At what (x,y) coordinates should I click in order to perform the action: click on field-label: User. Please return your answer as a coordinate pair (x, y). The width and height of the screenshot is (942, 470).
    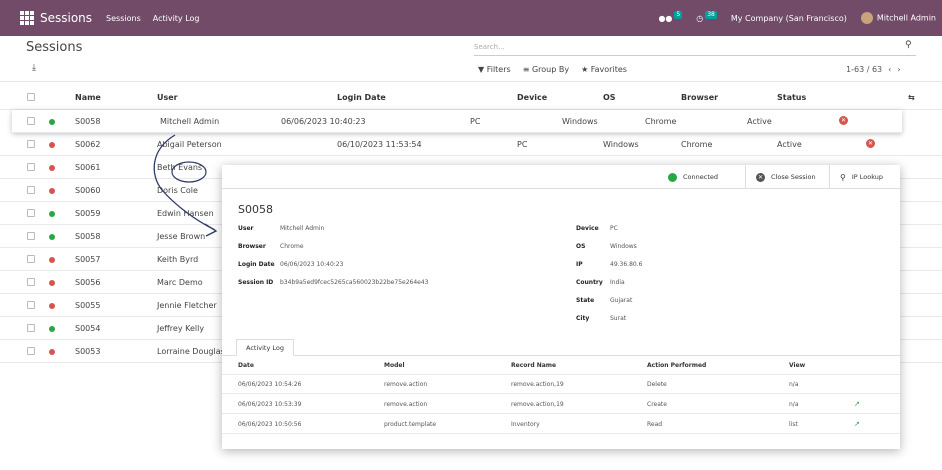
    Looking at the image, I should click on (246, 228).